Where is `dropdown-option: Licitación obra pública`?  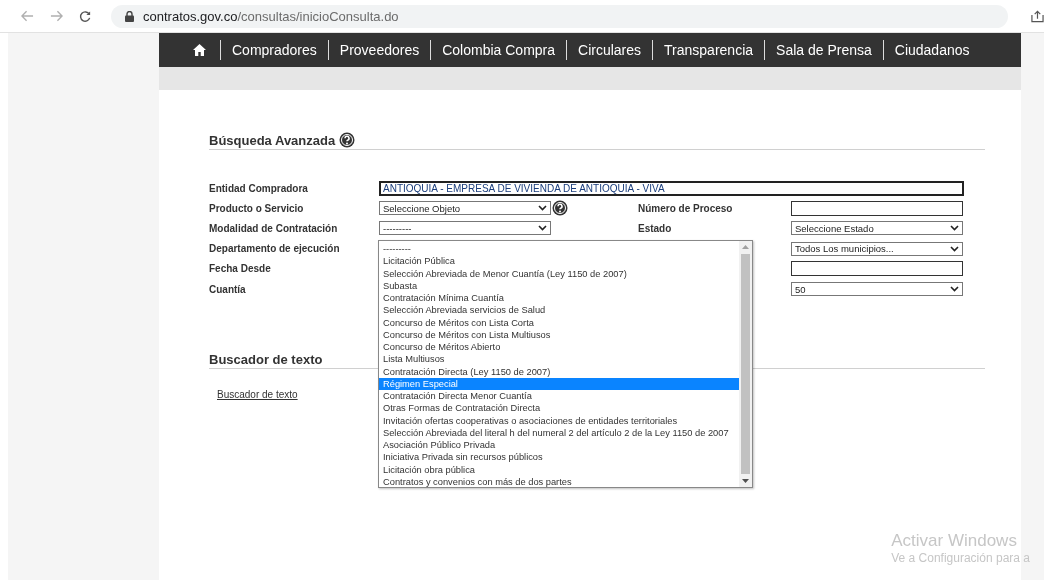 dropdown-option: Licitación obra pública is located at coordinates (559, 469).